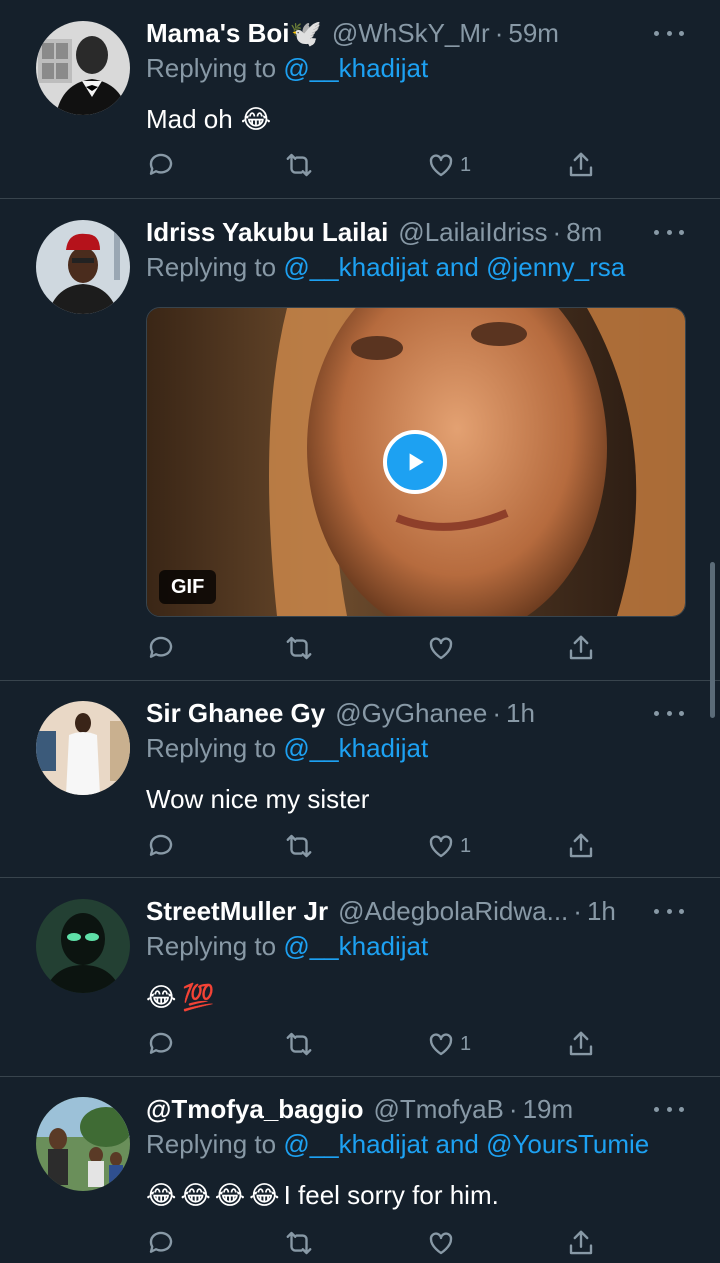 The width and height of the screenshot is (720, 1263). Describe the element at coordinates (234, 33) in the screenshot. I see `display-name: Mama's Boi🕊️` at that location.